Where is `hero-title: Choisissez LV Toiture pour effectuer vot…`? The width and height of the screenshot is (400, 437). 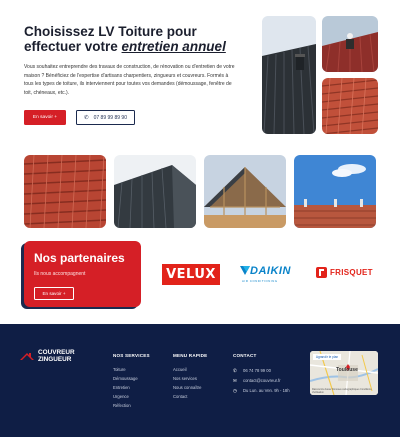
hero-title: Choisissez LV Toiture pour effectuer vot… is located at coordinates (139, 39).